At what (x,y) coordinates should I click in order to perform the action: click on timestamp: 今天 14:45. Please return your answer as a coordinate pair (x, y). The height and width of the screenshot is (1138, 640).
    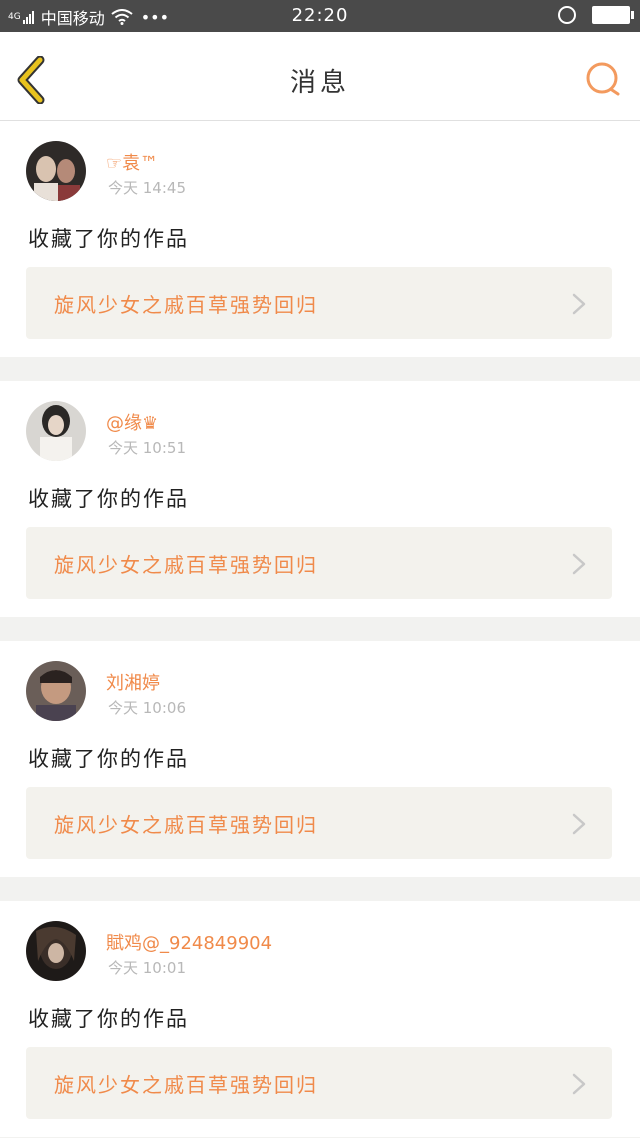
    Looking at the image, I should click on (147, 188).